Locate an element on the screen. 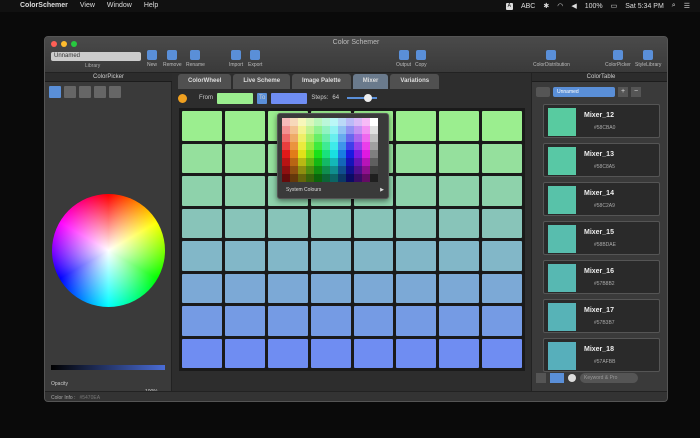 The height and width of the screenshot is (438, 700). tab-colorwheel: ColorWheel is located at coordinates (205, 81).